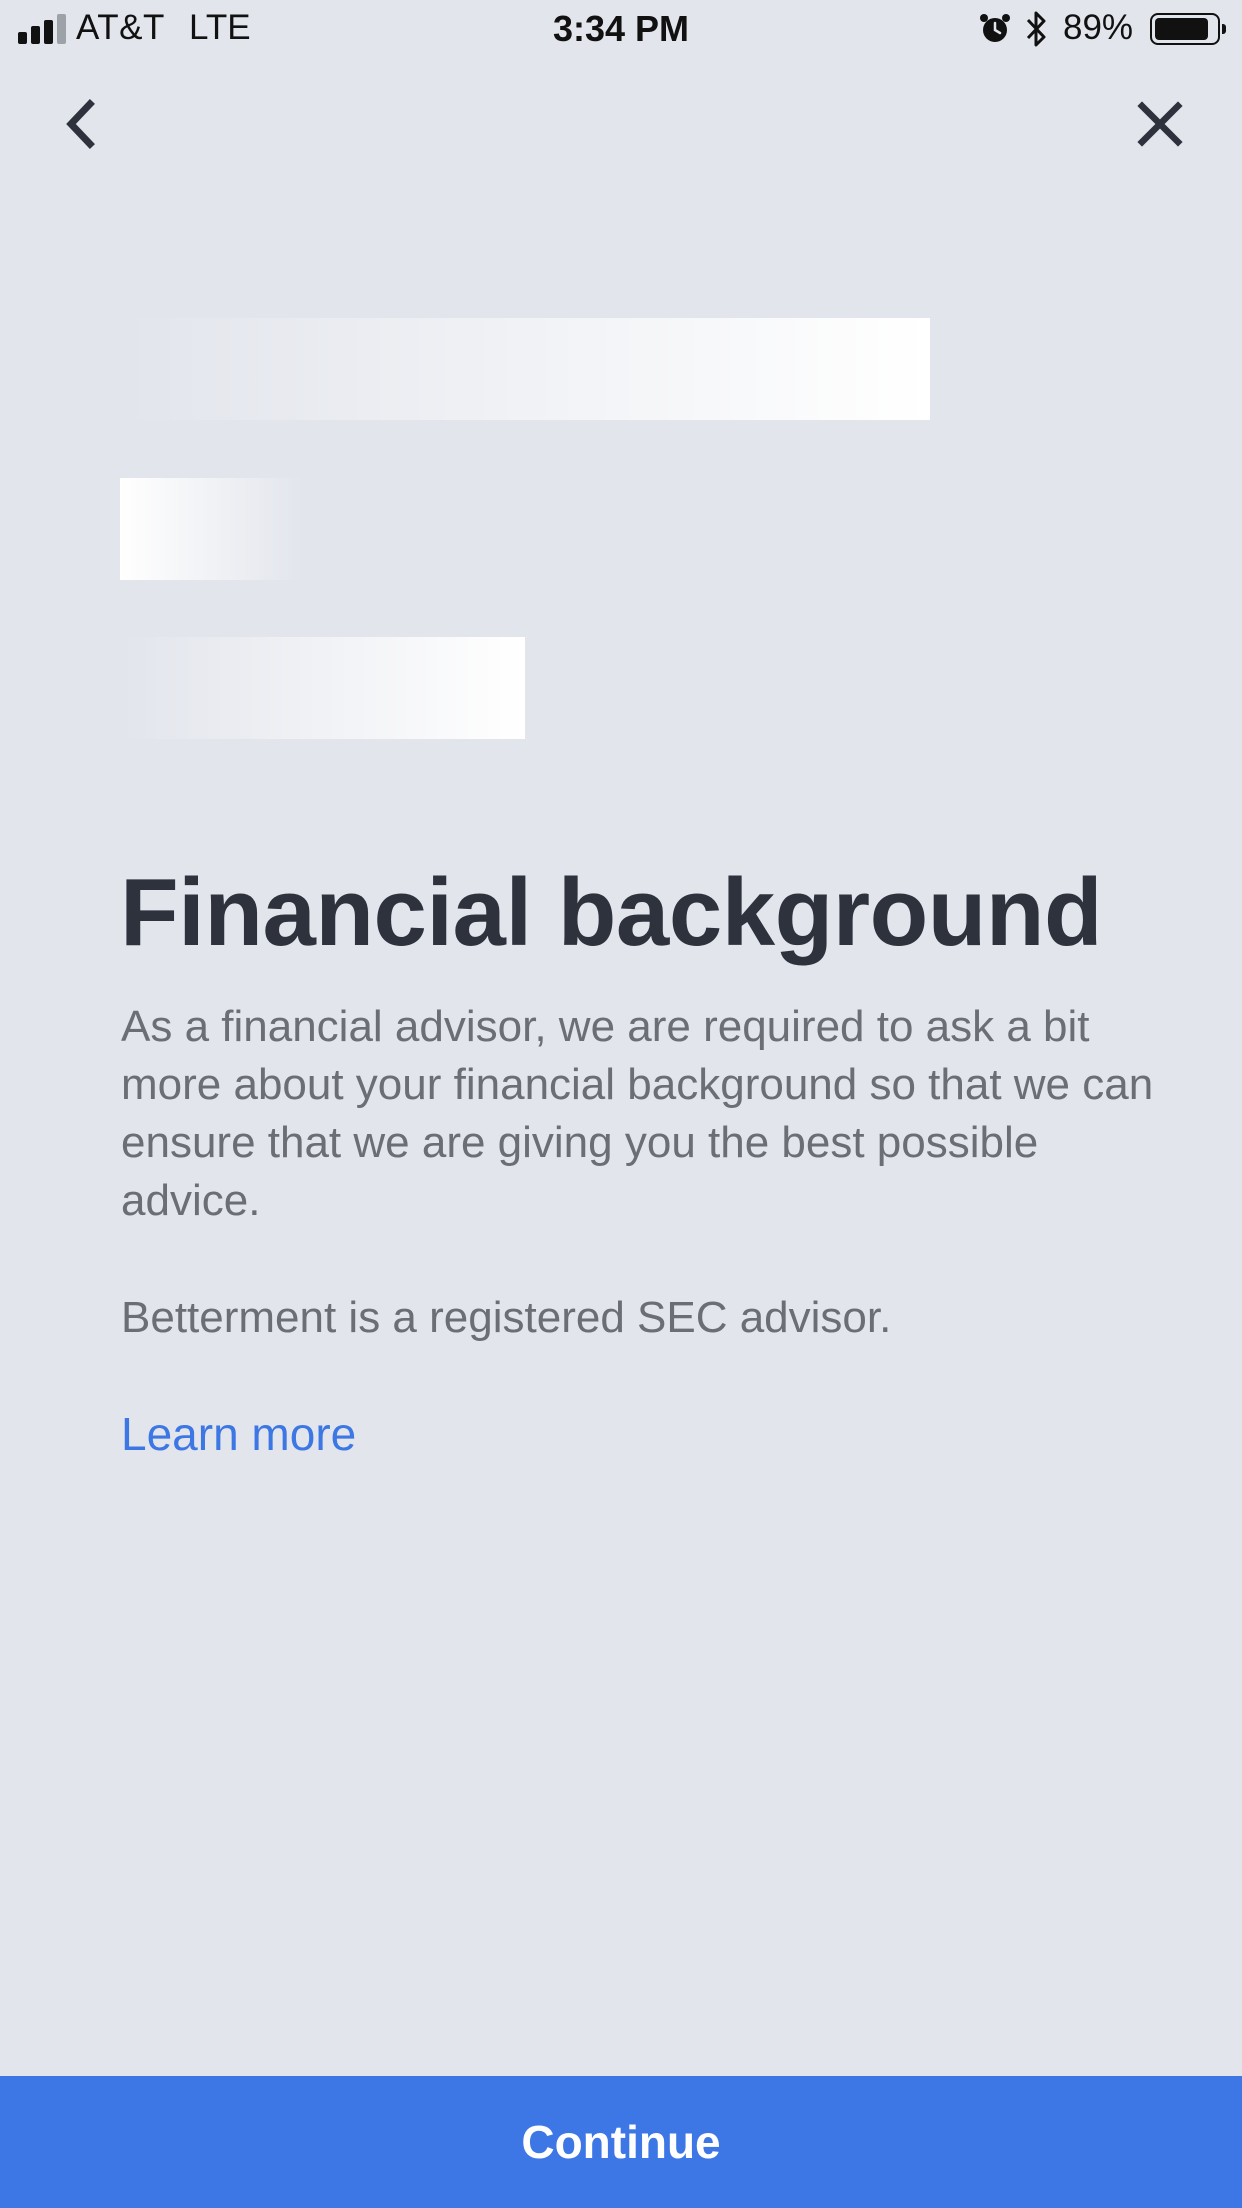 Image resolution: width=1242 pixels, height=2208 pixels. I want to click on status-time: 3:34 PM, so click(621, 28).